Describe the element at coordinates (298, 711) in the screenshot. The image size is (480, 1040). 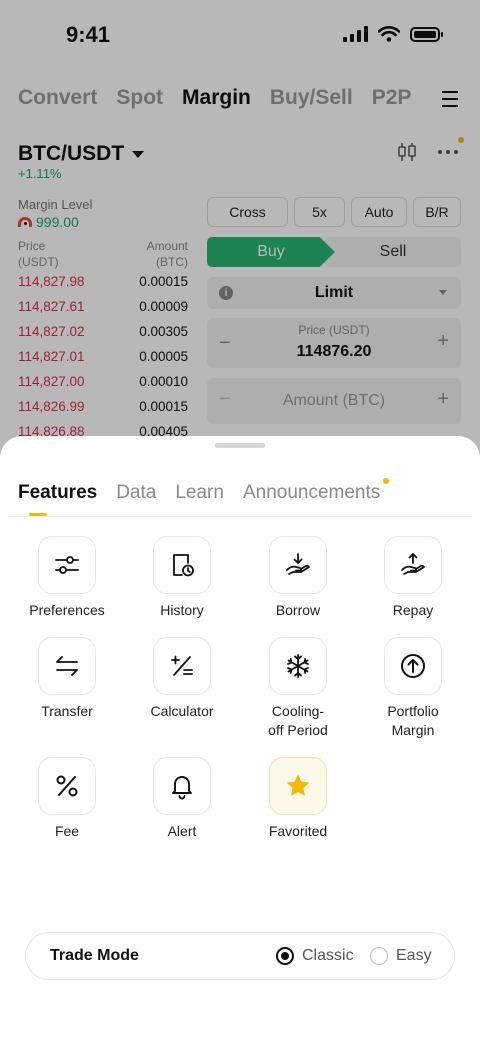
I see `feature-label-line1: Cooling-` at that location.